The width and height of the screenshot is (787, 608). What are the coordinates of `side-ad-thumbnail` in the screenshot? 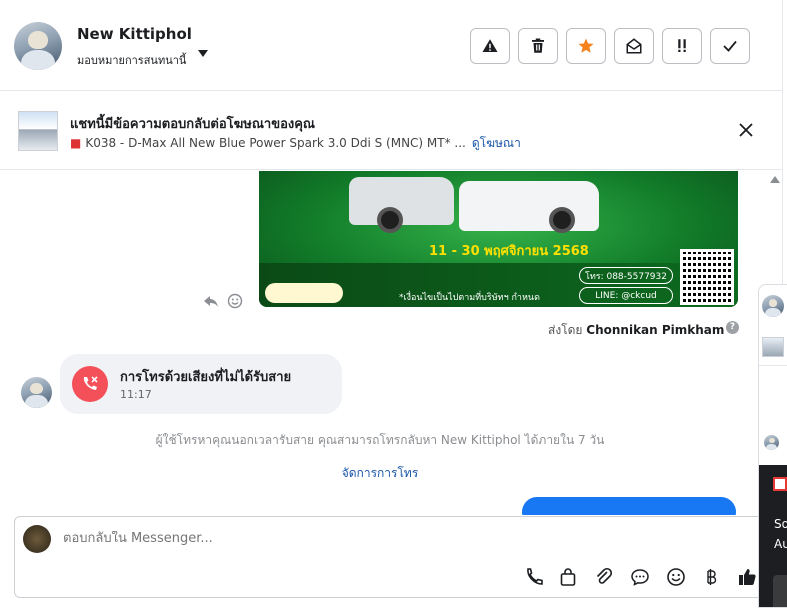 It's located at (773, 347).